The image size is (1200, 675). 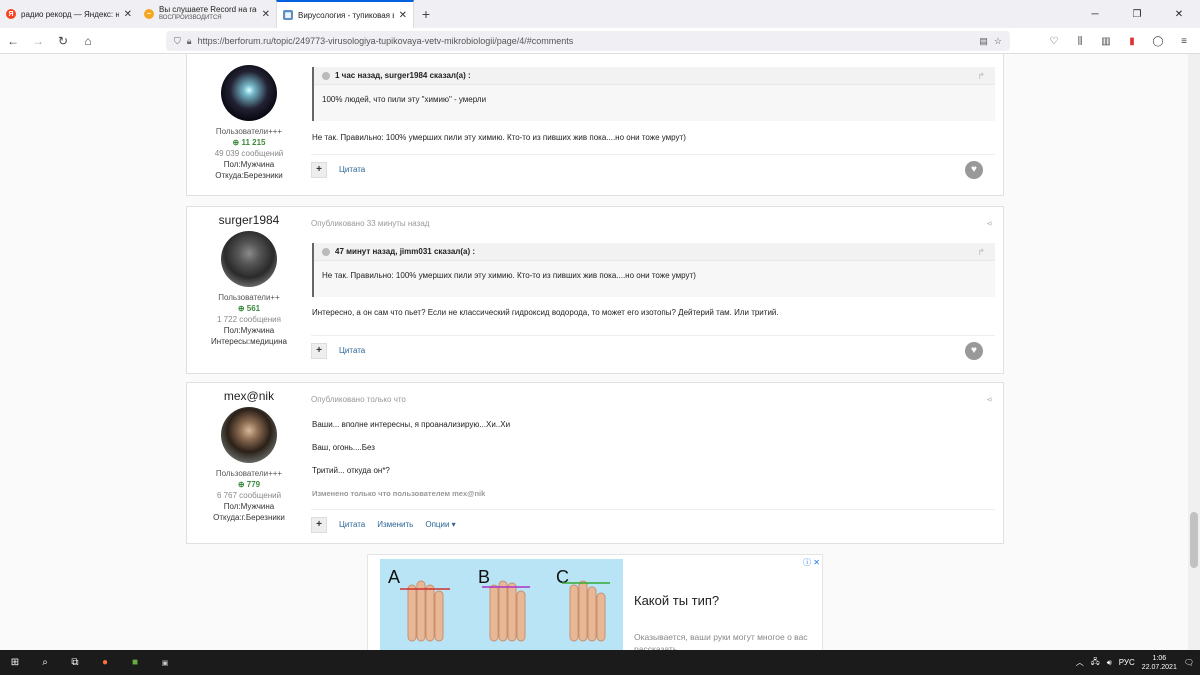 I want to click on ad-label-c: C, so click(x=562, y=577).